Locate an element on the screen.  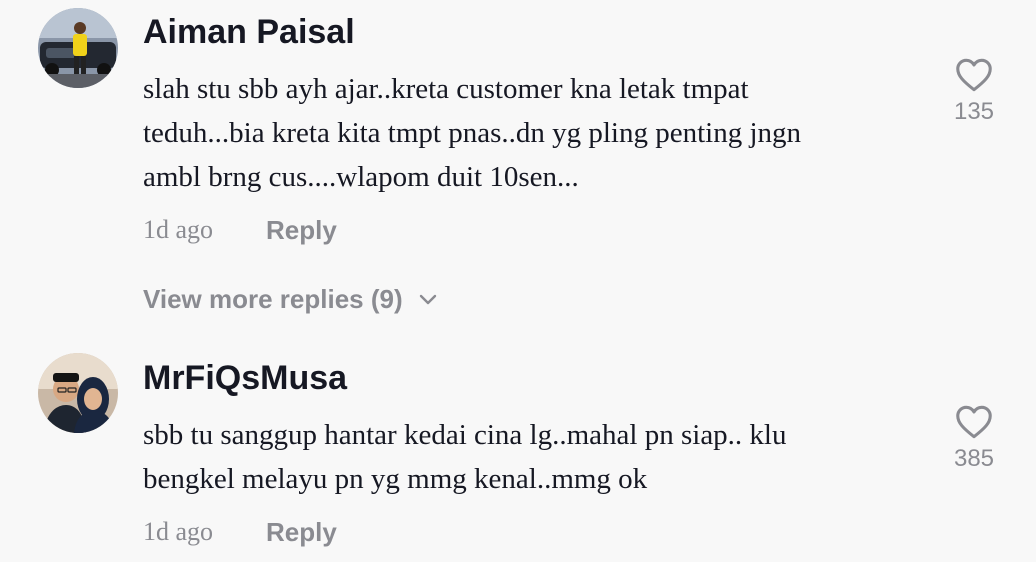
chevron-down-icon is located at coordinates (427, 299).